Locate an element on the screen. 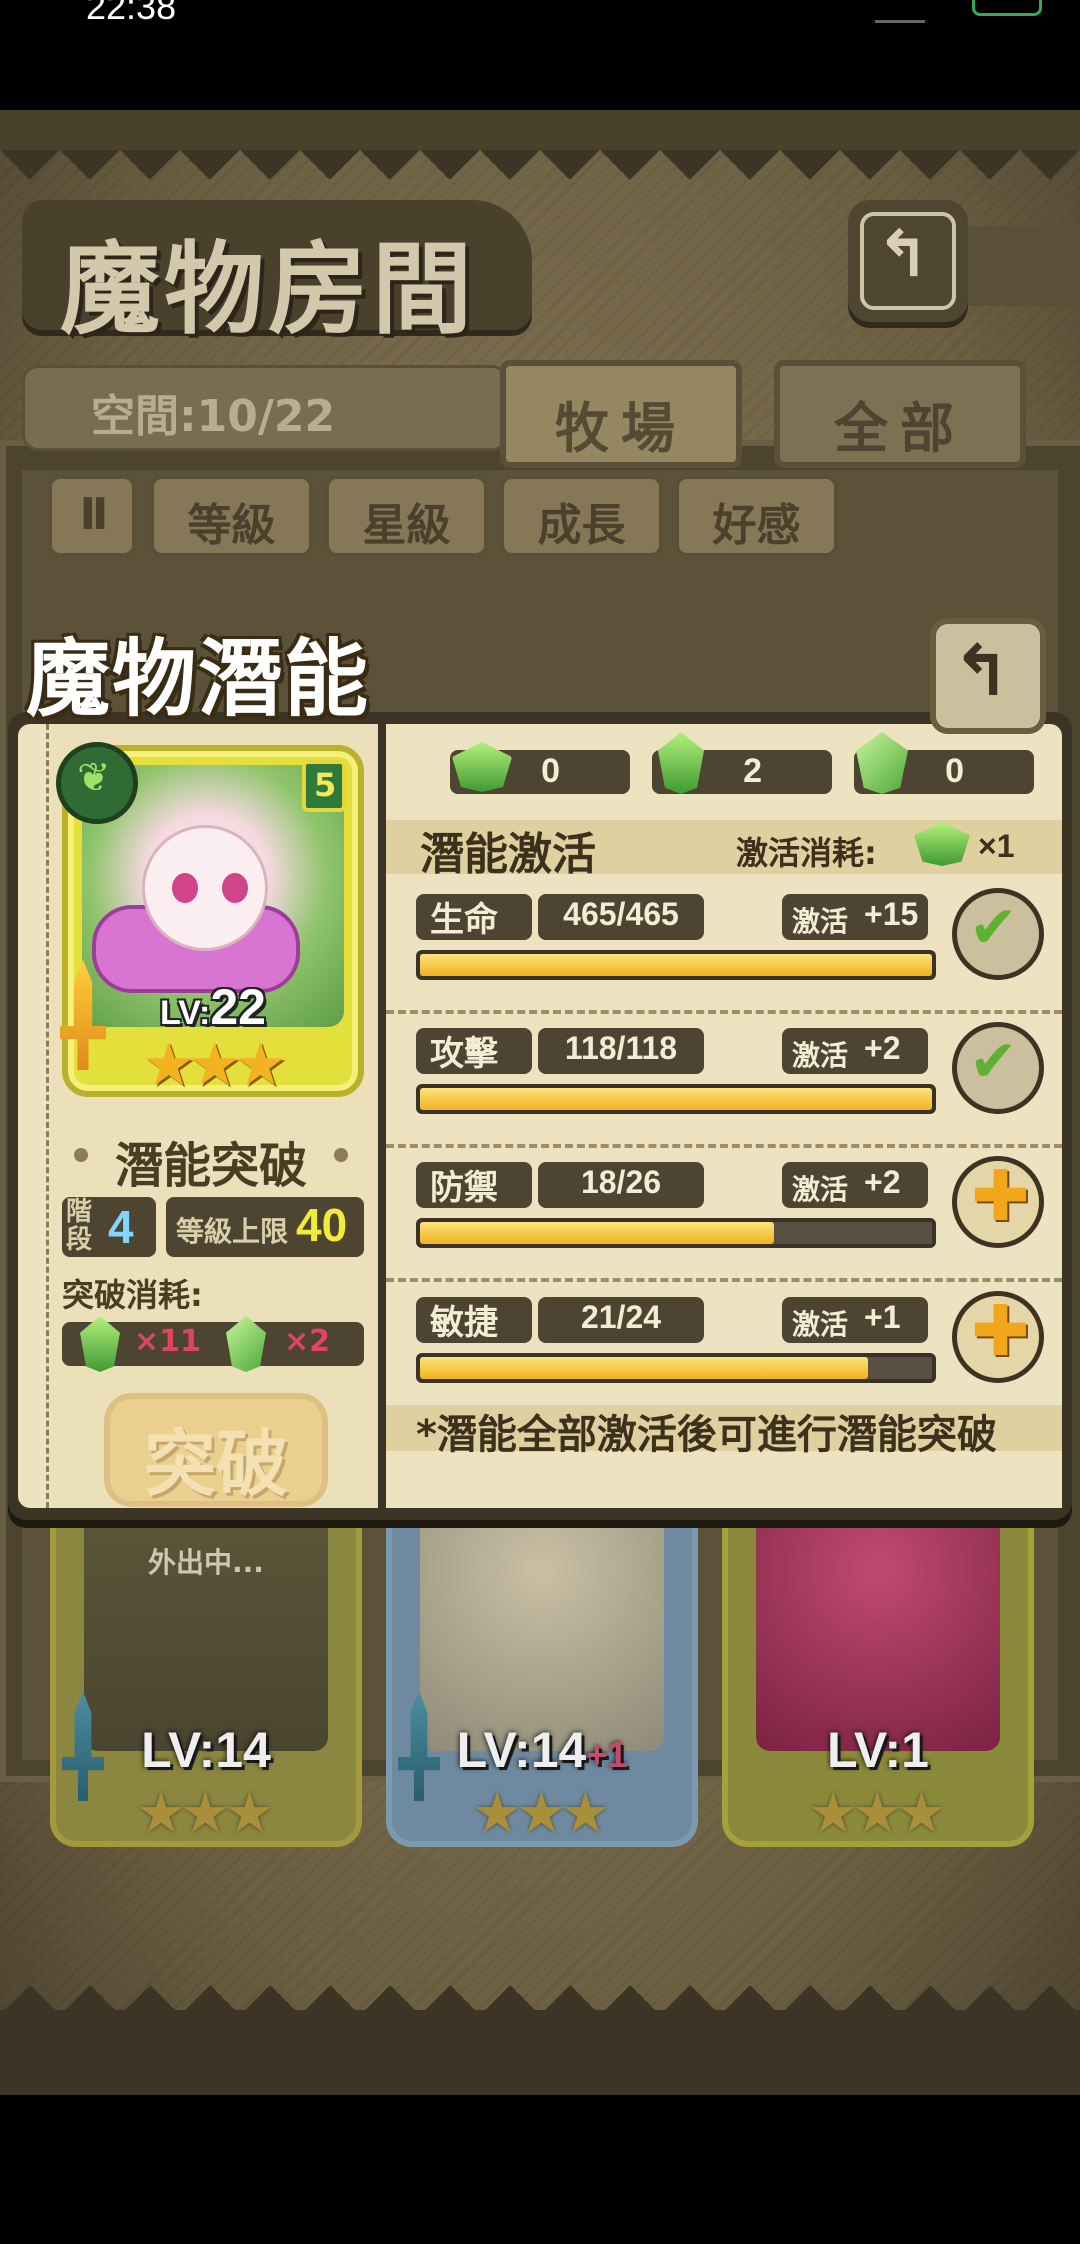  stat-name: 防禦 is located at coordinates (464, 1188).